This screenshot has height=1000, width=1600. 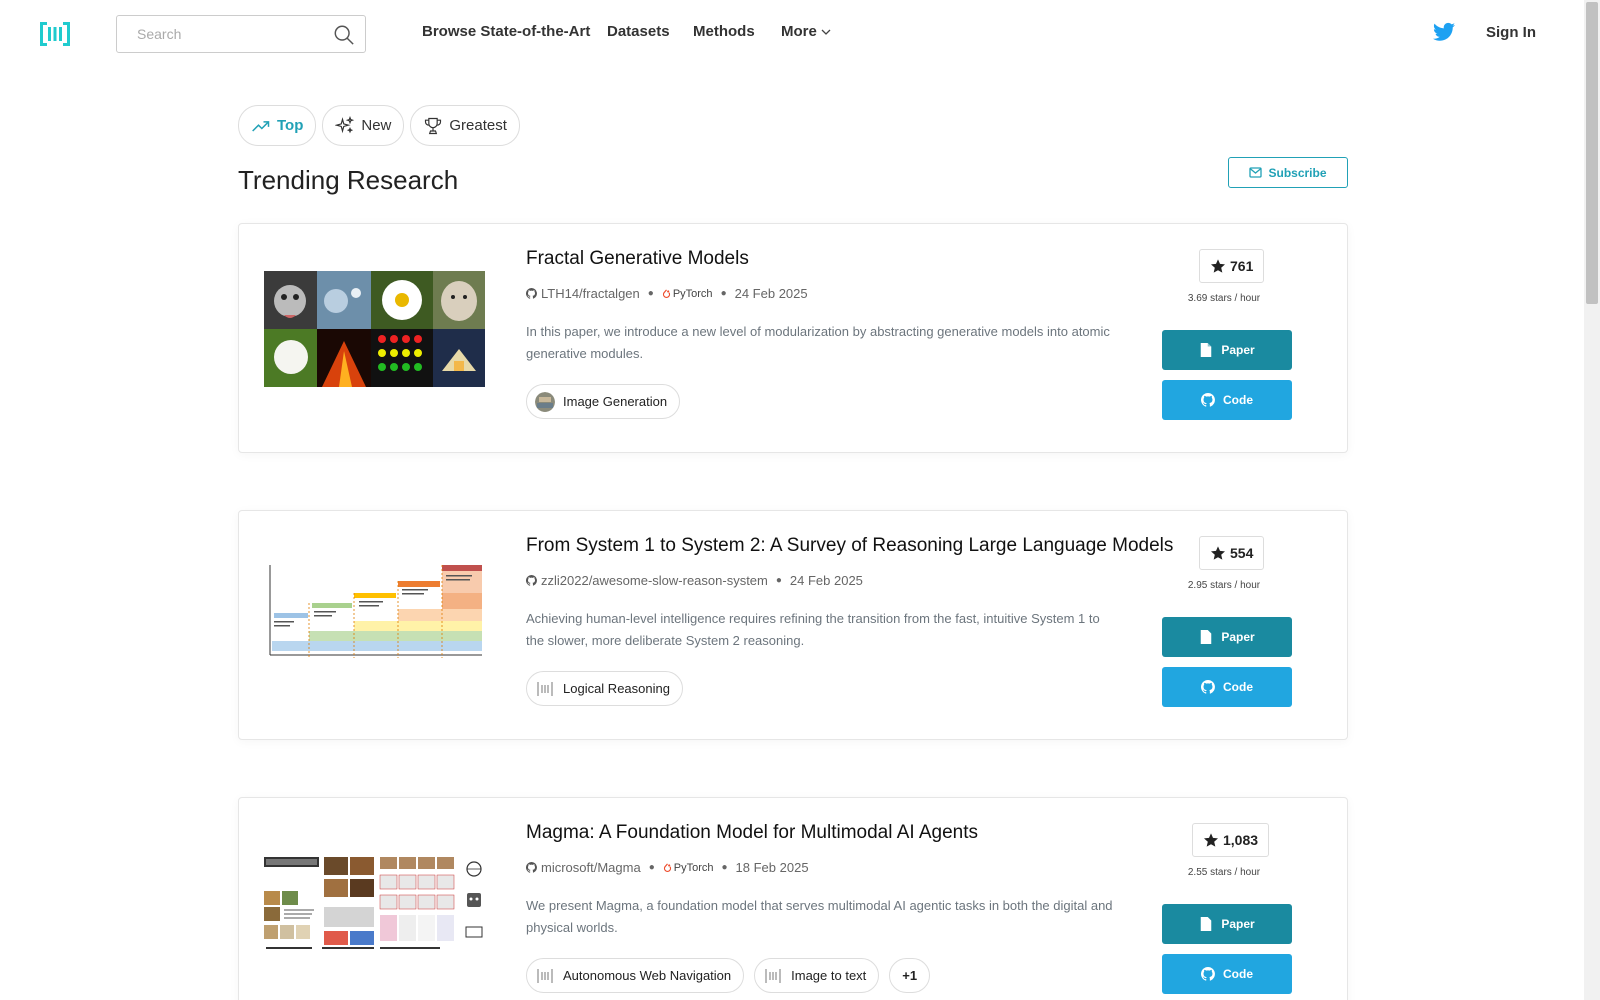 What do you see at coordinates (545, 401) in the screenshot?
I see `task-thumbnail-icon` at bounding box center [545, 401].